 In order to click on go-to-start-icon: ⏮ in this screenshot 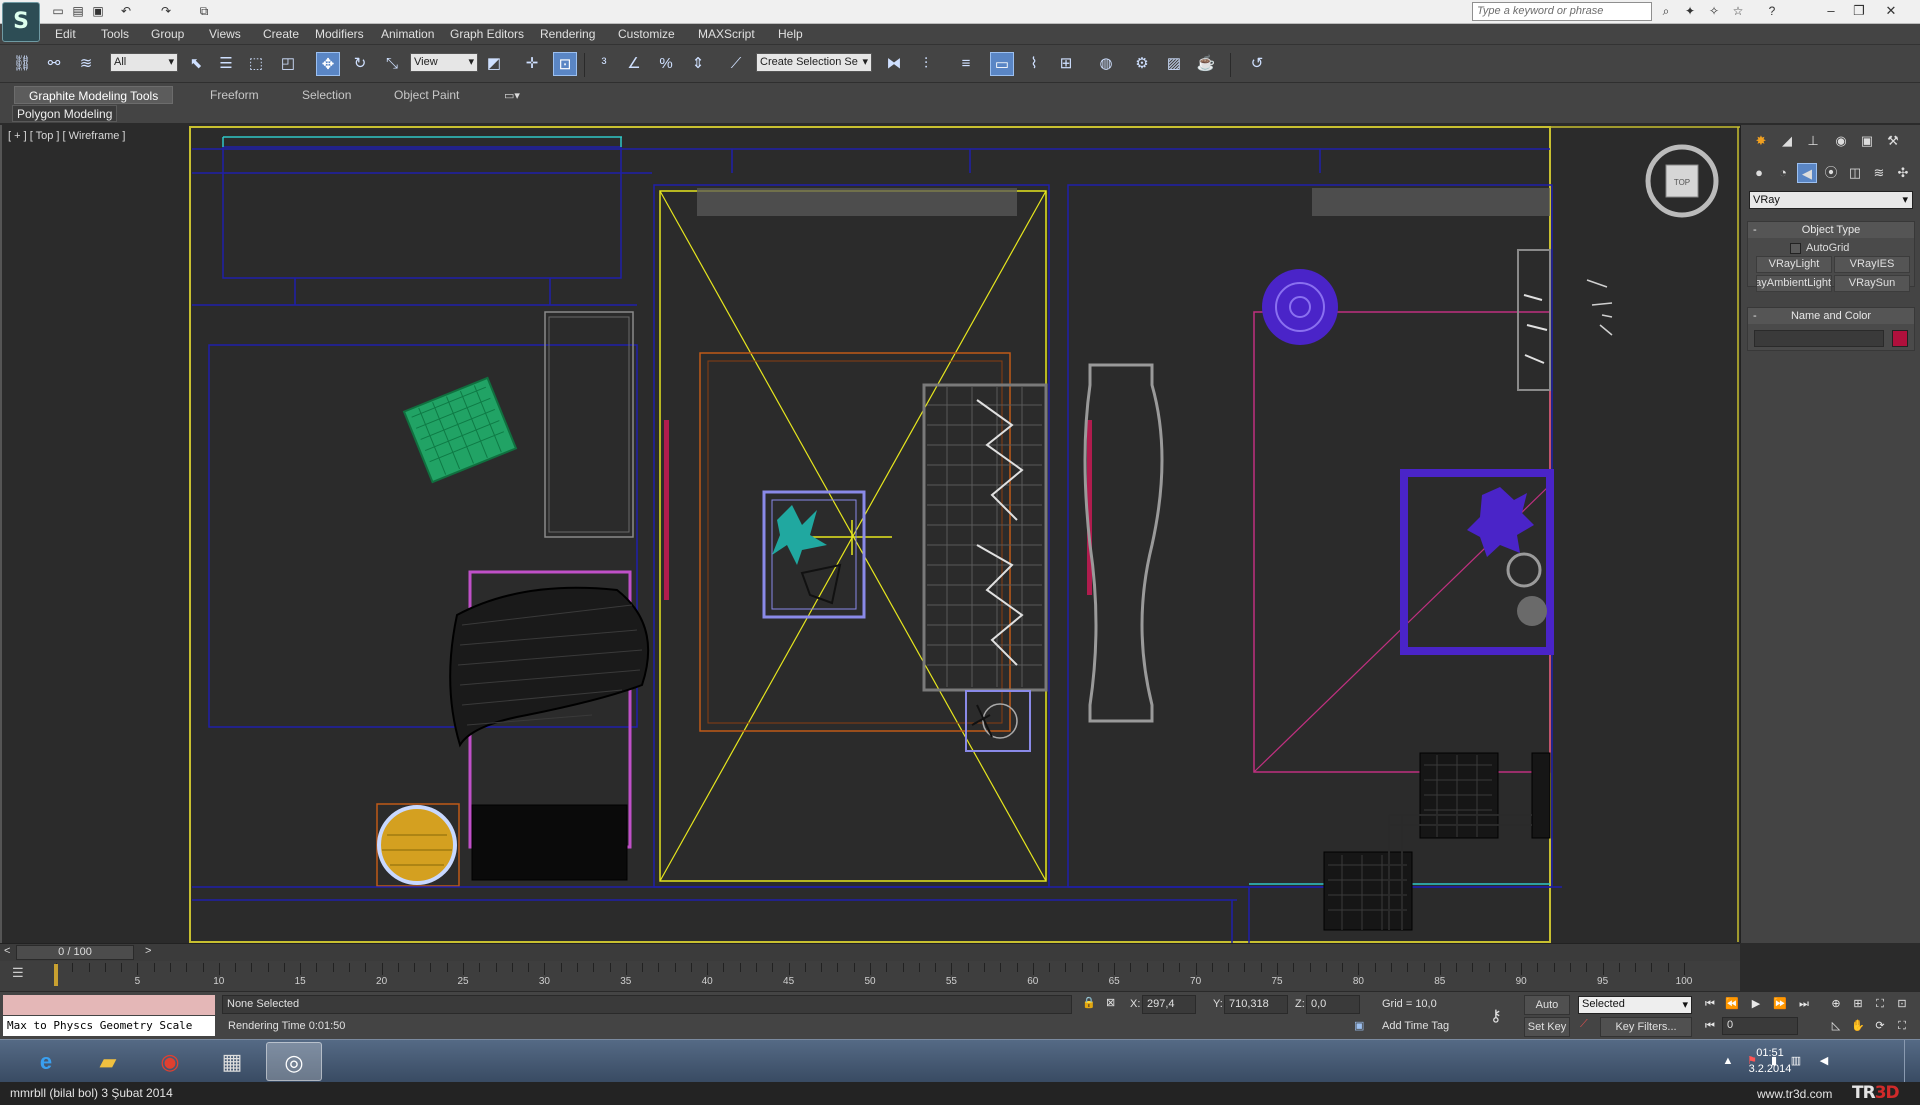, I will do `click(1710, 1004)`.